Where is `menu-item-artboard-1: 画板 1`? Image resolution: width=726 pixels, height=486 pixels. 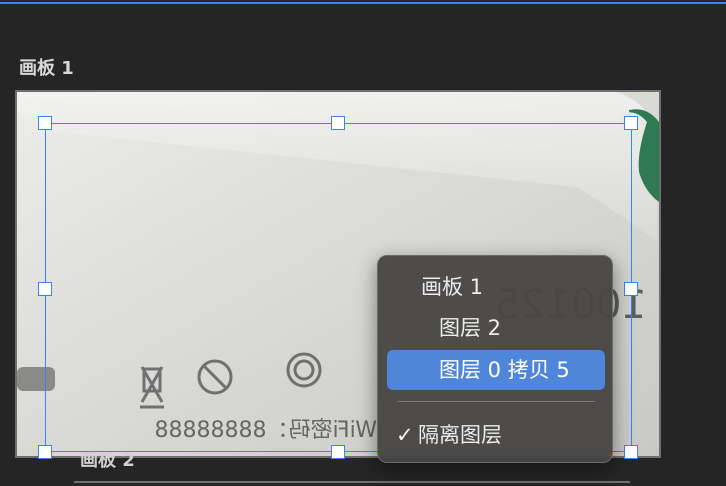
menu-item-artboard-1: 画板 1 is located at coordinates (496, 287).